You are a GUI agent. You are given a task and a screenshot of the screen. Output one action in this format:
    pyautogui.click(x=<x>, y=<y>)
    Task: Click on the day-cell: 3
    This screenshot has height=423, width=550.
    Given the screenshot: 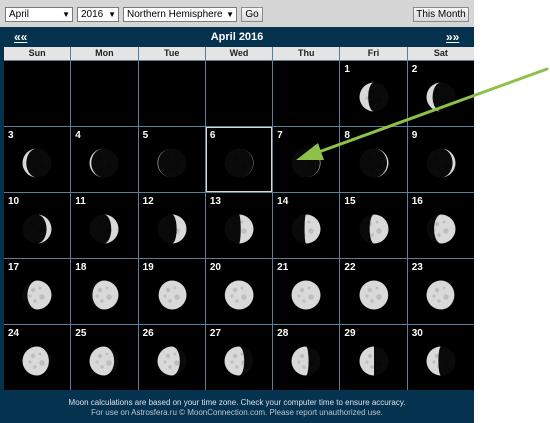 What is the action you would take?
    pyautogui.click(x=37, y=159)
    